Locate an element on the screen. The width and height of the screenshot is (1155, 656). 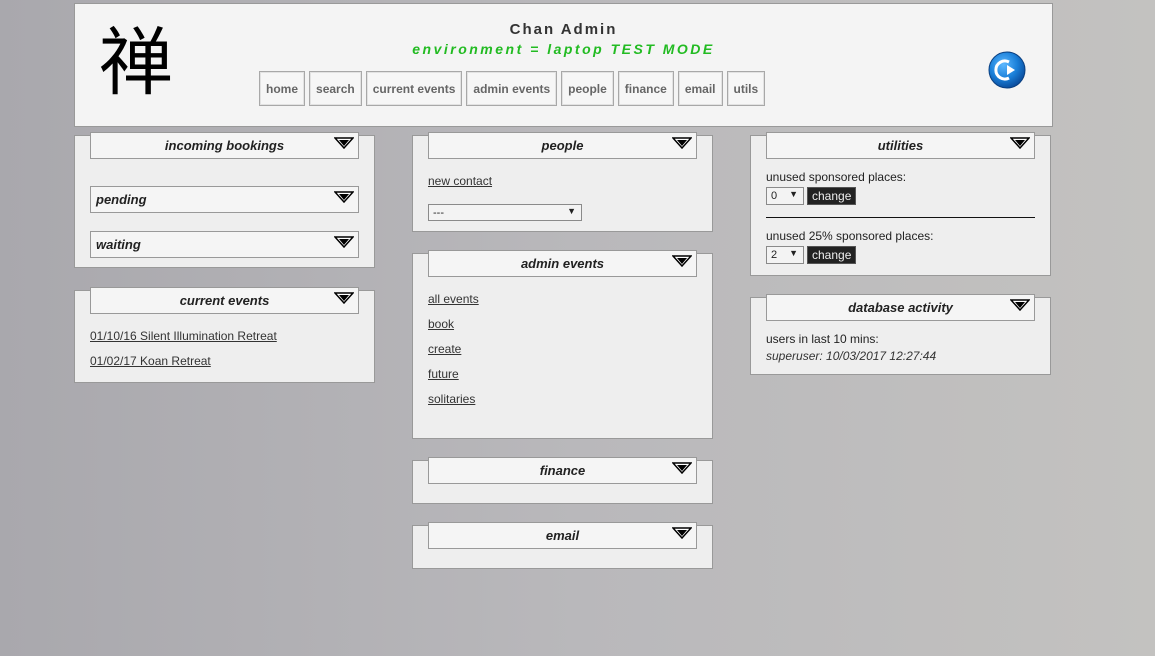
divider is located at coordinates (900, 217).